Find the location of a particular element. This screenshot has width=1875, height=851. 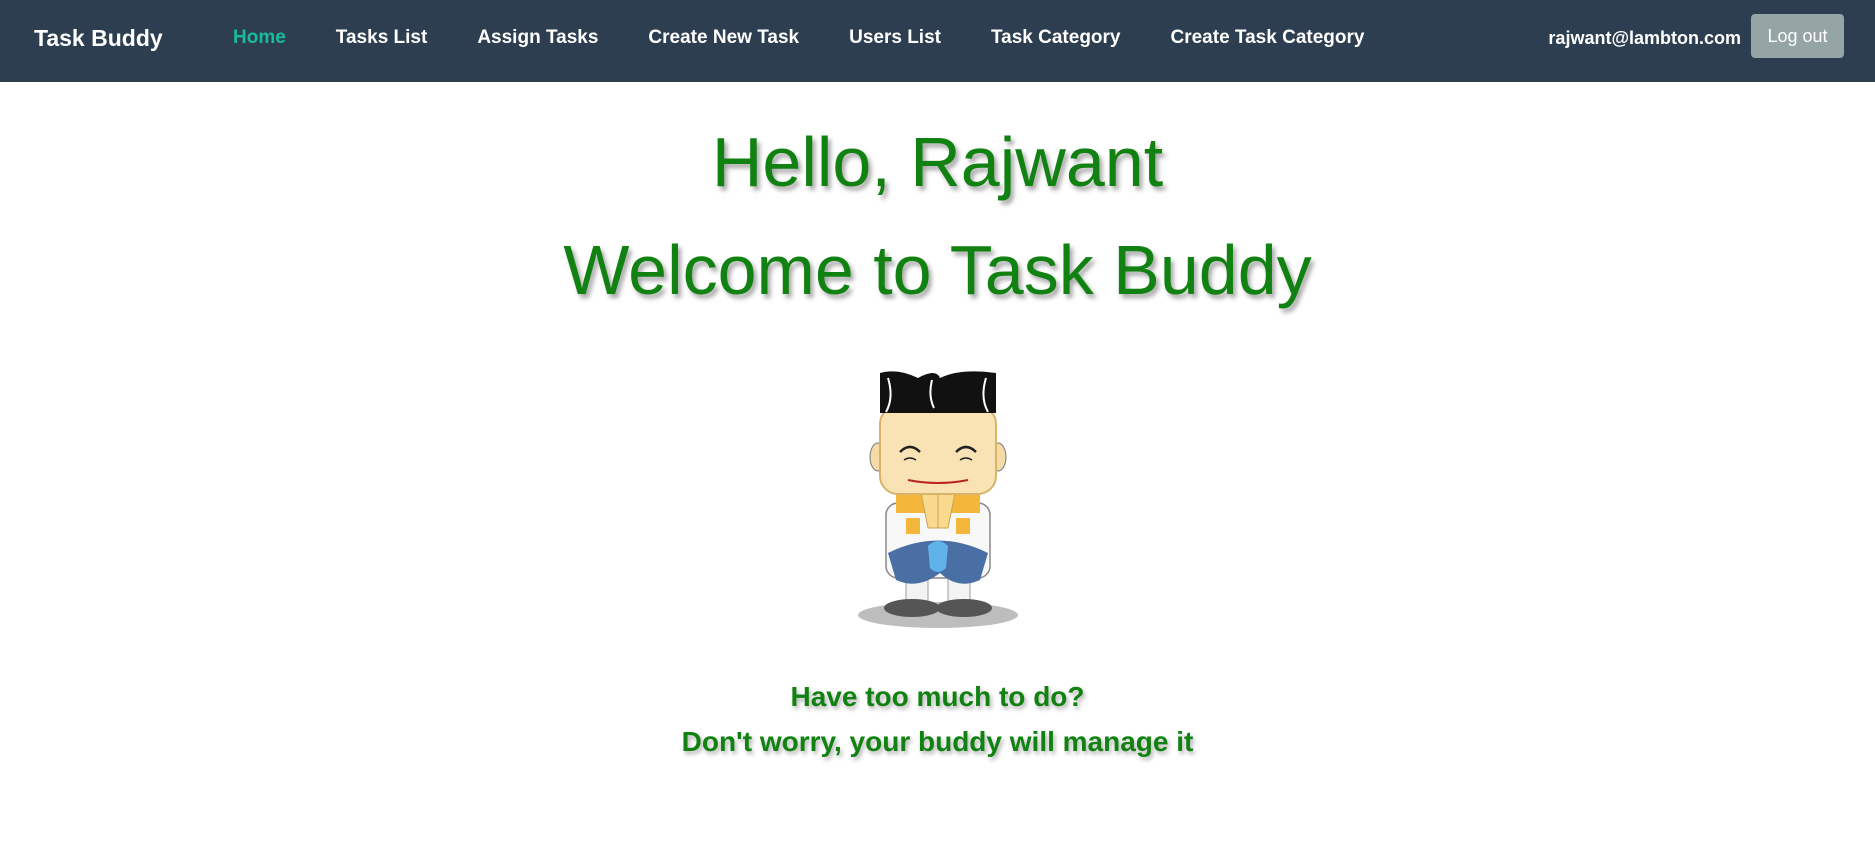

tagline-line-1: Have too much to do? is located at coordinates (937, 696).